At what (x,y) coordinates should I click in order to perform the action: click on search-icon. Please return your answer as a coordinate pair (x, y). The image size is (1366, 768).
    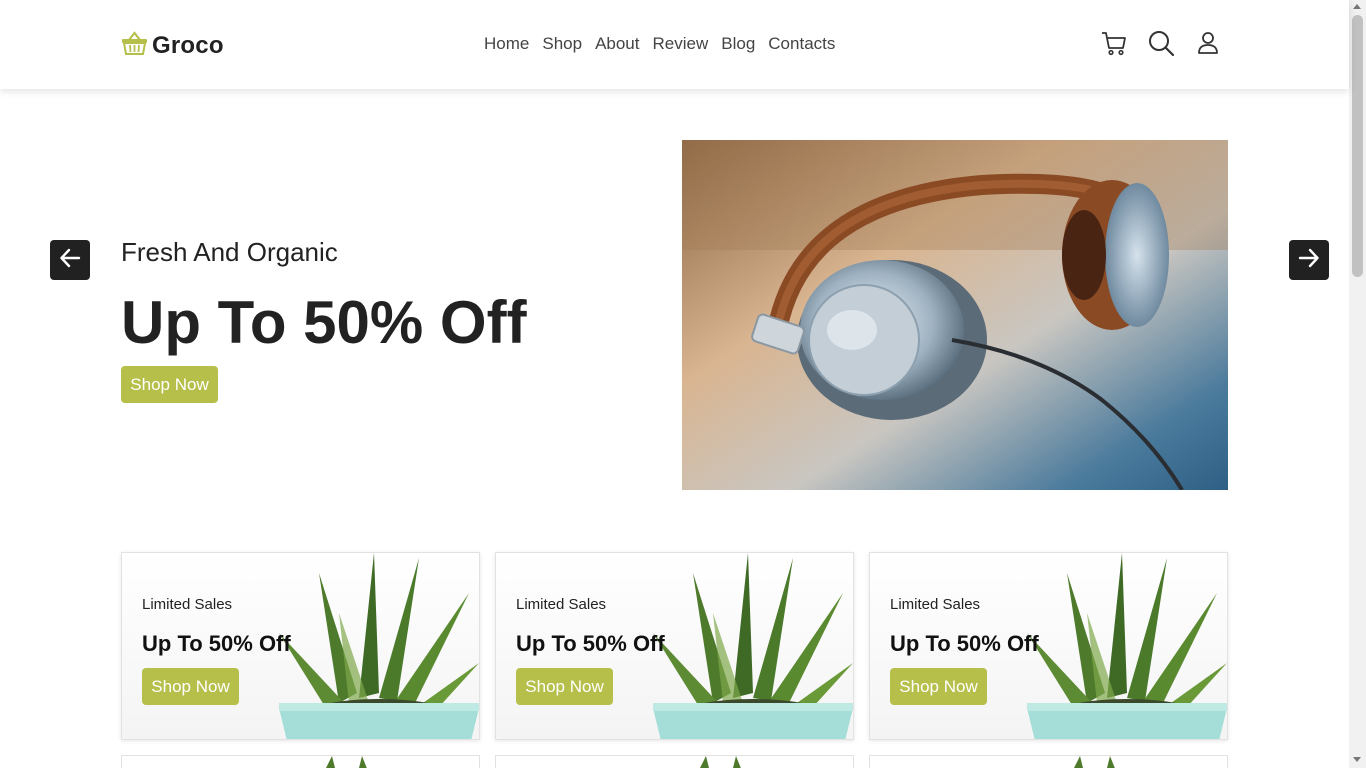
    Looking at the image, I should click on (1161, 43).